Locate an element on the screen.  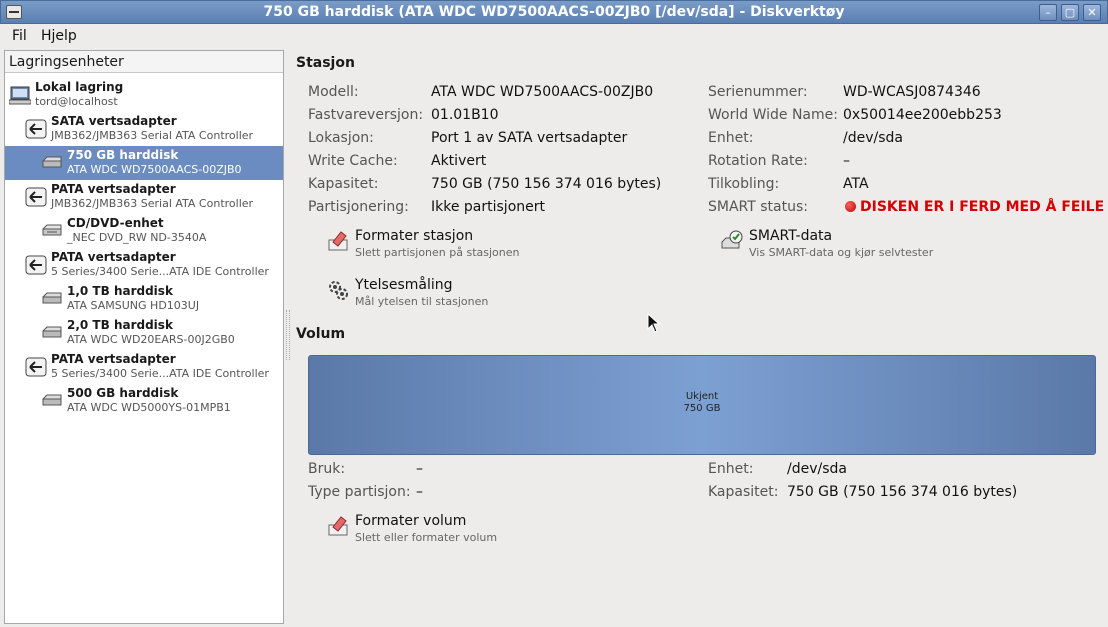
tree-item-title: 500 GB harddisk is located at coordinates (123, 393).